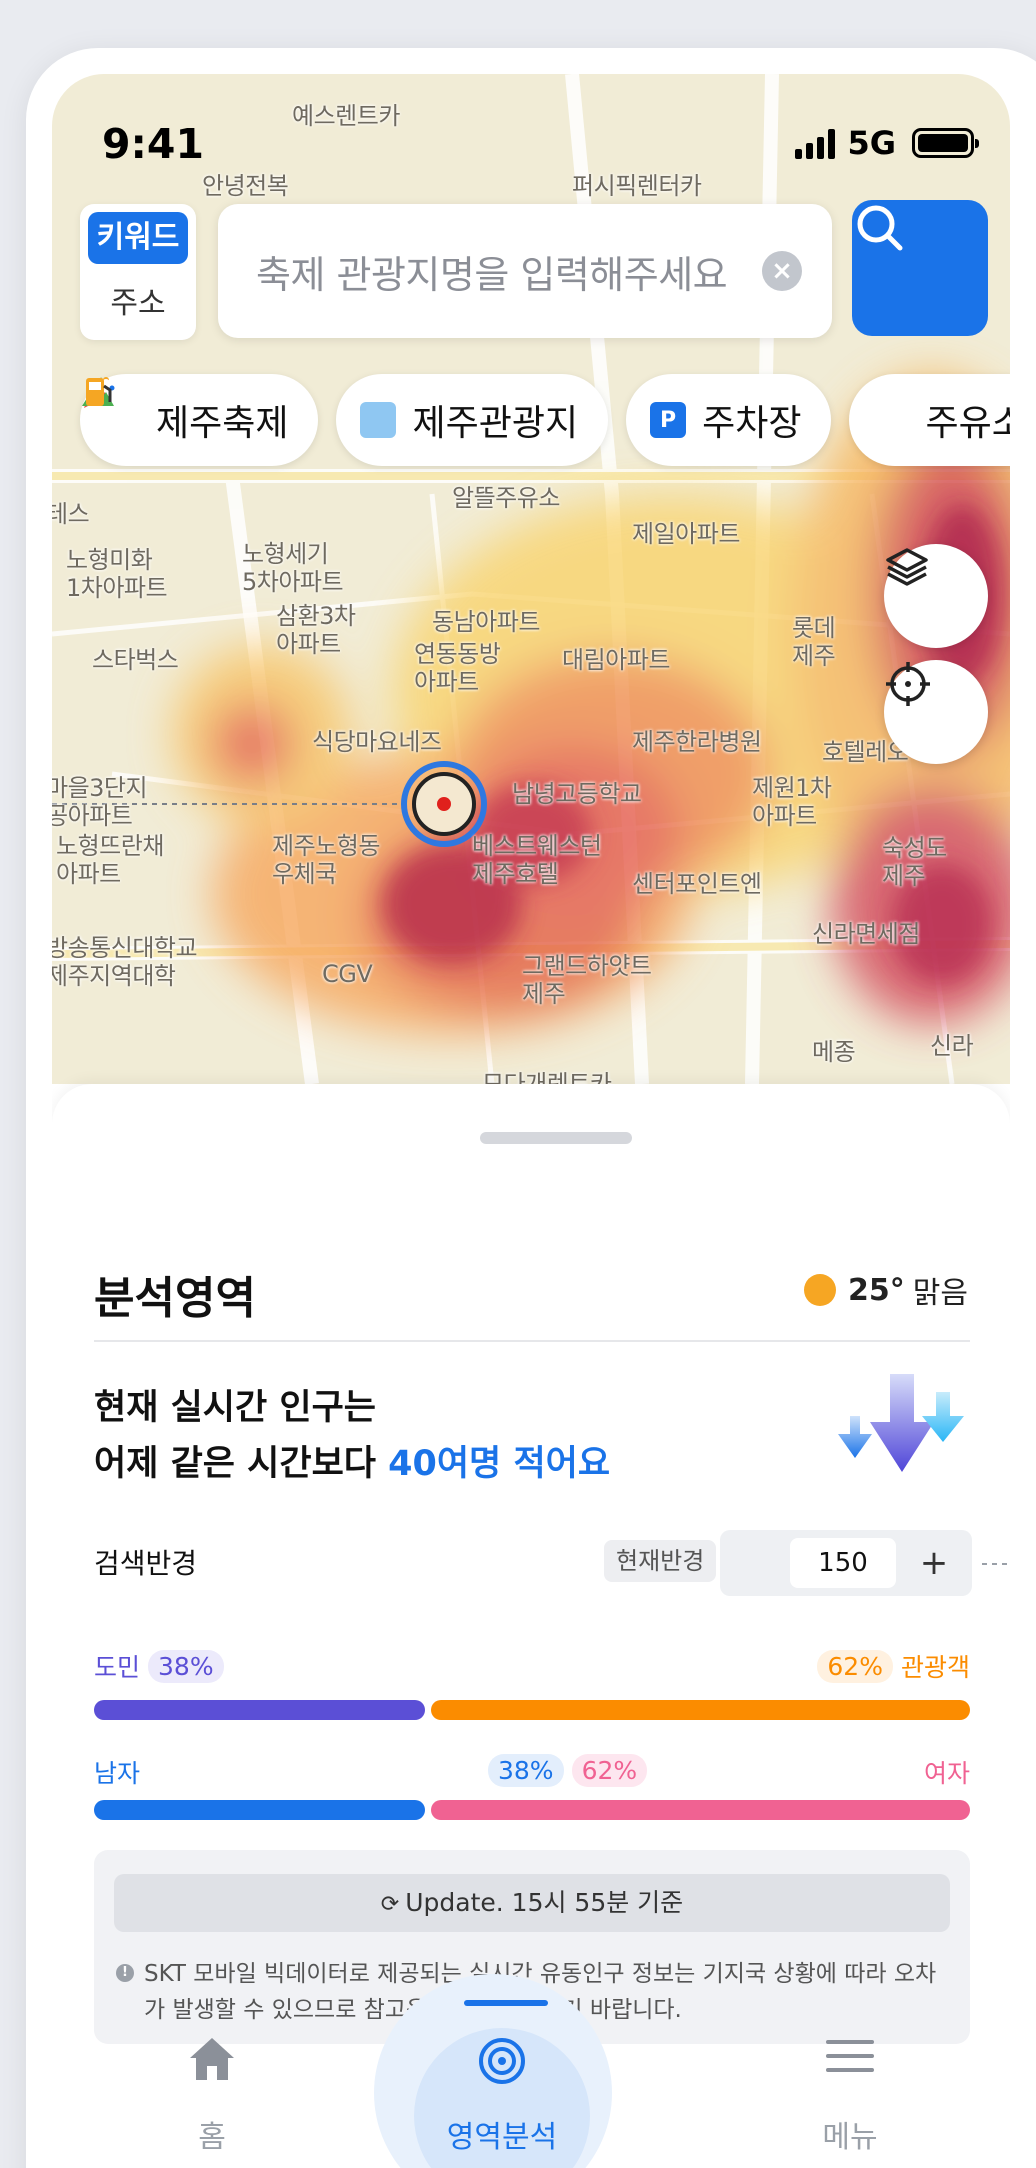 The image size is (1036, 2168). Describe the element at coordinates (377, 742) in the screenshot. I see `map-place-label: 식당마요네즈` at that location.